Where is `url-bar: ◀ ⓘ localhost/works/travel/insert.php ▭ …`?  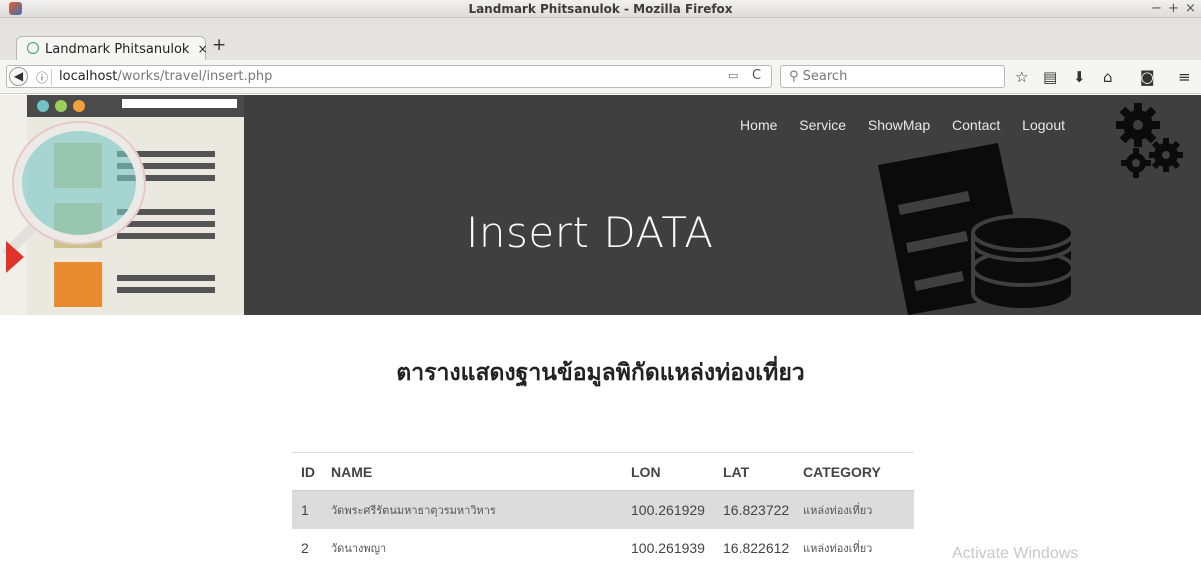
url-bar: ◀ ⓘ localhost/works/travel/insert.php ▭ … is located at coordinates (389, 76).